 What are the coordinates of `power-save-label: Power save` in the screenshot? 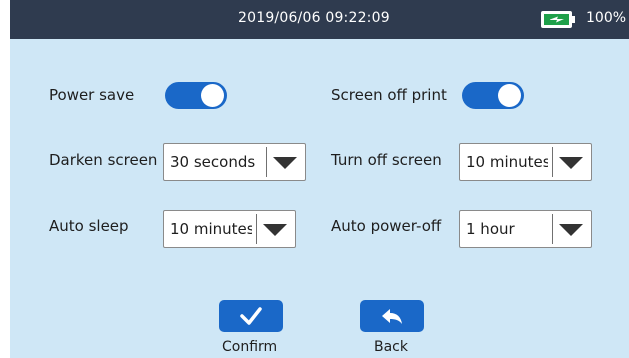 It's located at (92, 95).